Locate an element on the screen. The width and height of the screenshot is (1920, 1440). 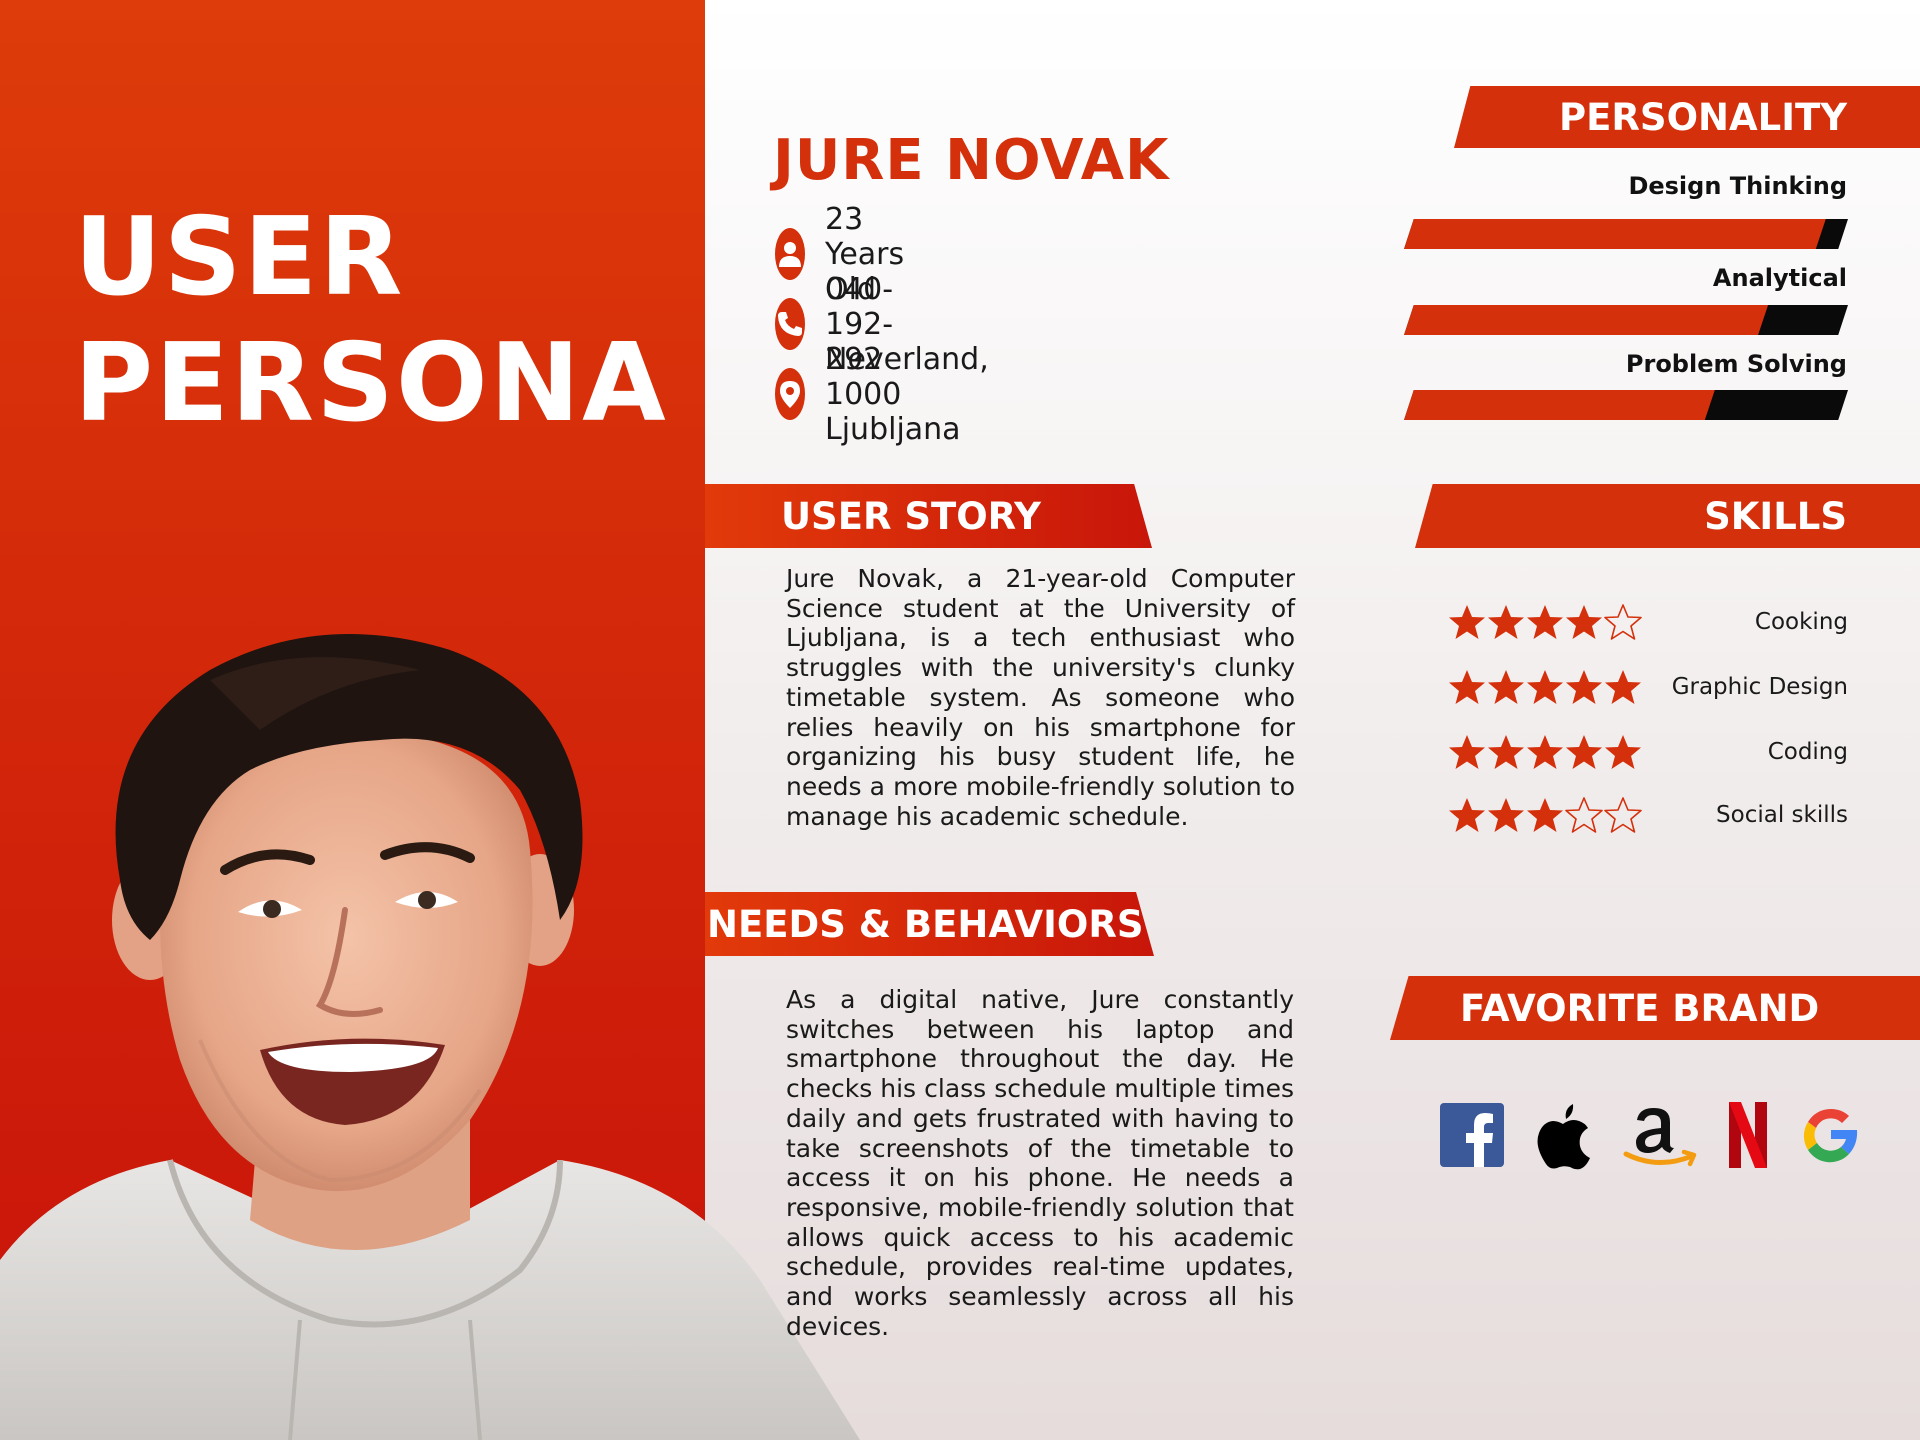
page-title: USER PERSONA is located at coordinates (371, 321).